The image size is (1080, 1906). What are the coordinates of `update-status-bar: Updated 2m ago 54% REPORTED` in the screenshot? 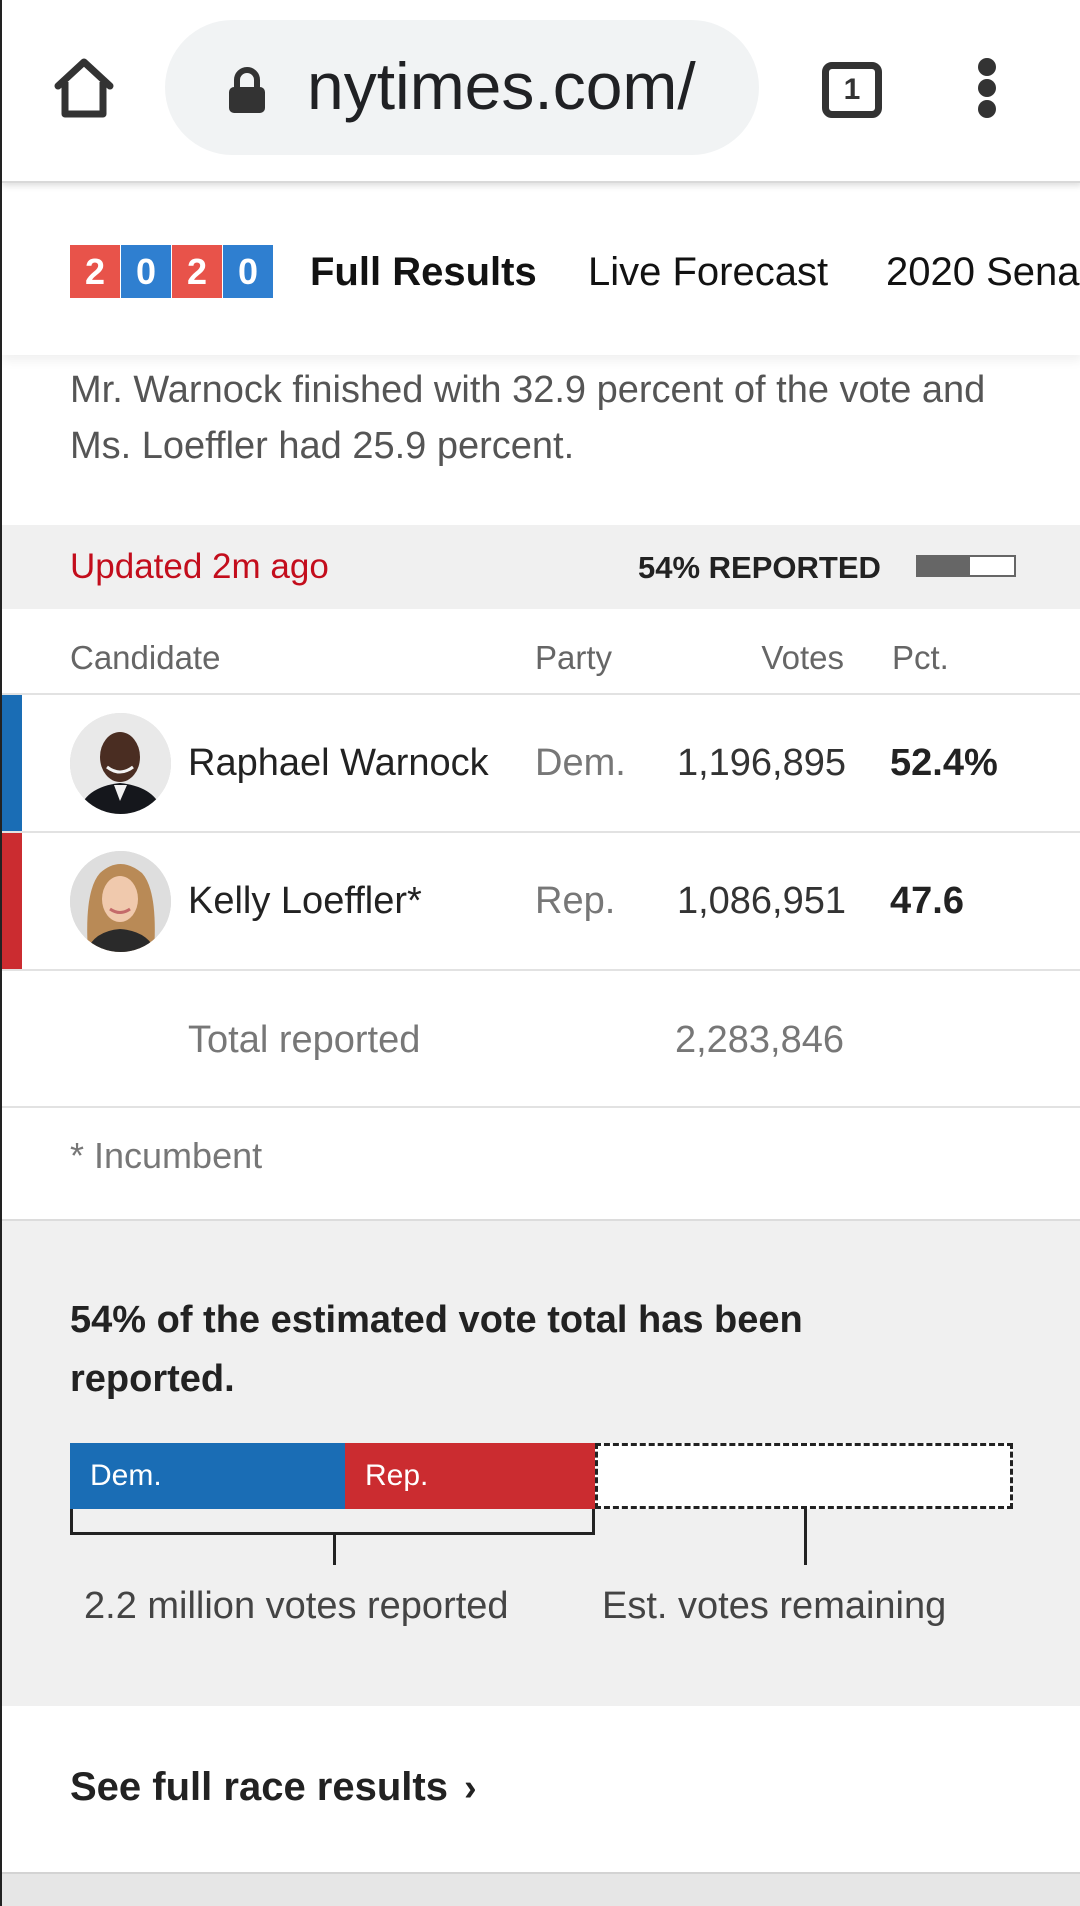 It's located at (541, 567).